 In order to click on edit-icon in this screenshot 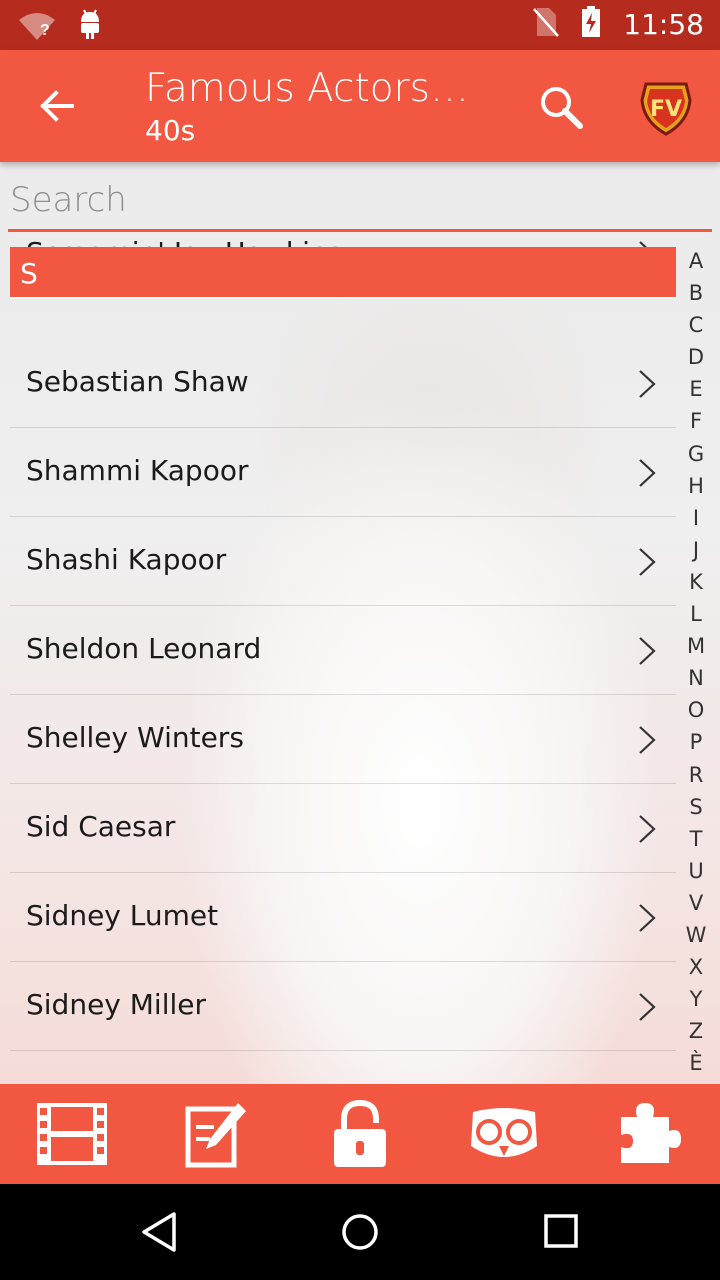, I will do `click(215, 1135)`.